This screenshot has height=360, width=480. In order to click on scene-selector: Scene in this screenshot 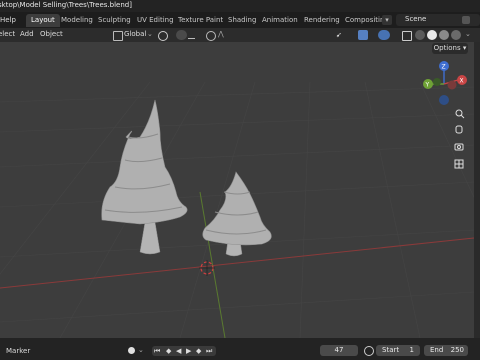, I will do `click(438, 20)`.